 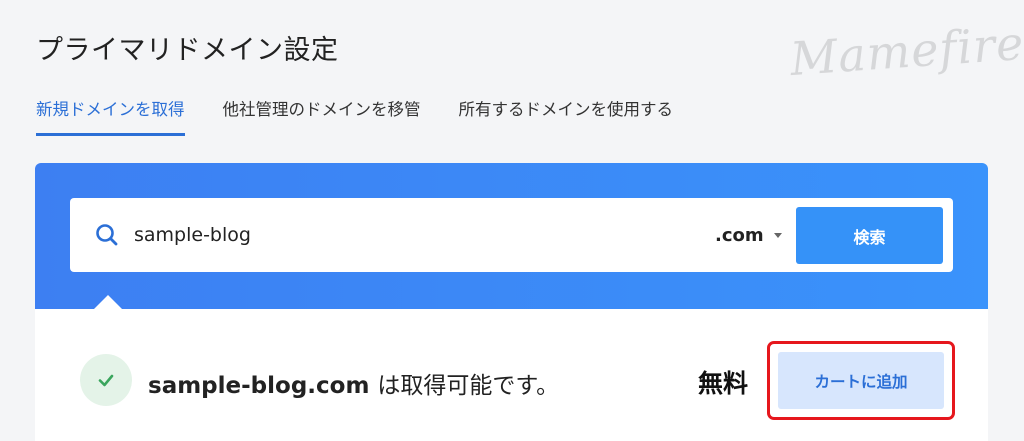 I want to click on tab-bar: 新規ドメインを取得 他社管理のドメインを移管 所有するドメインを使用する, so click(x=373, y=113).